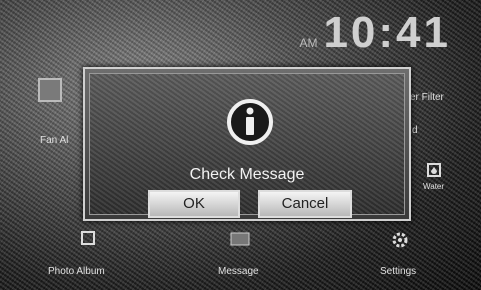  What do you see at coordinates (50, 90) in the screenshot?
I see `fan-icon` at bounding box center [50, 90].